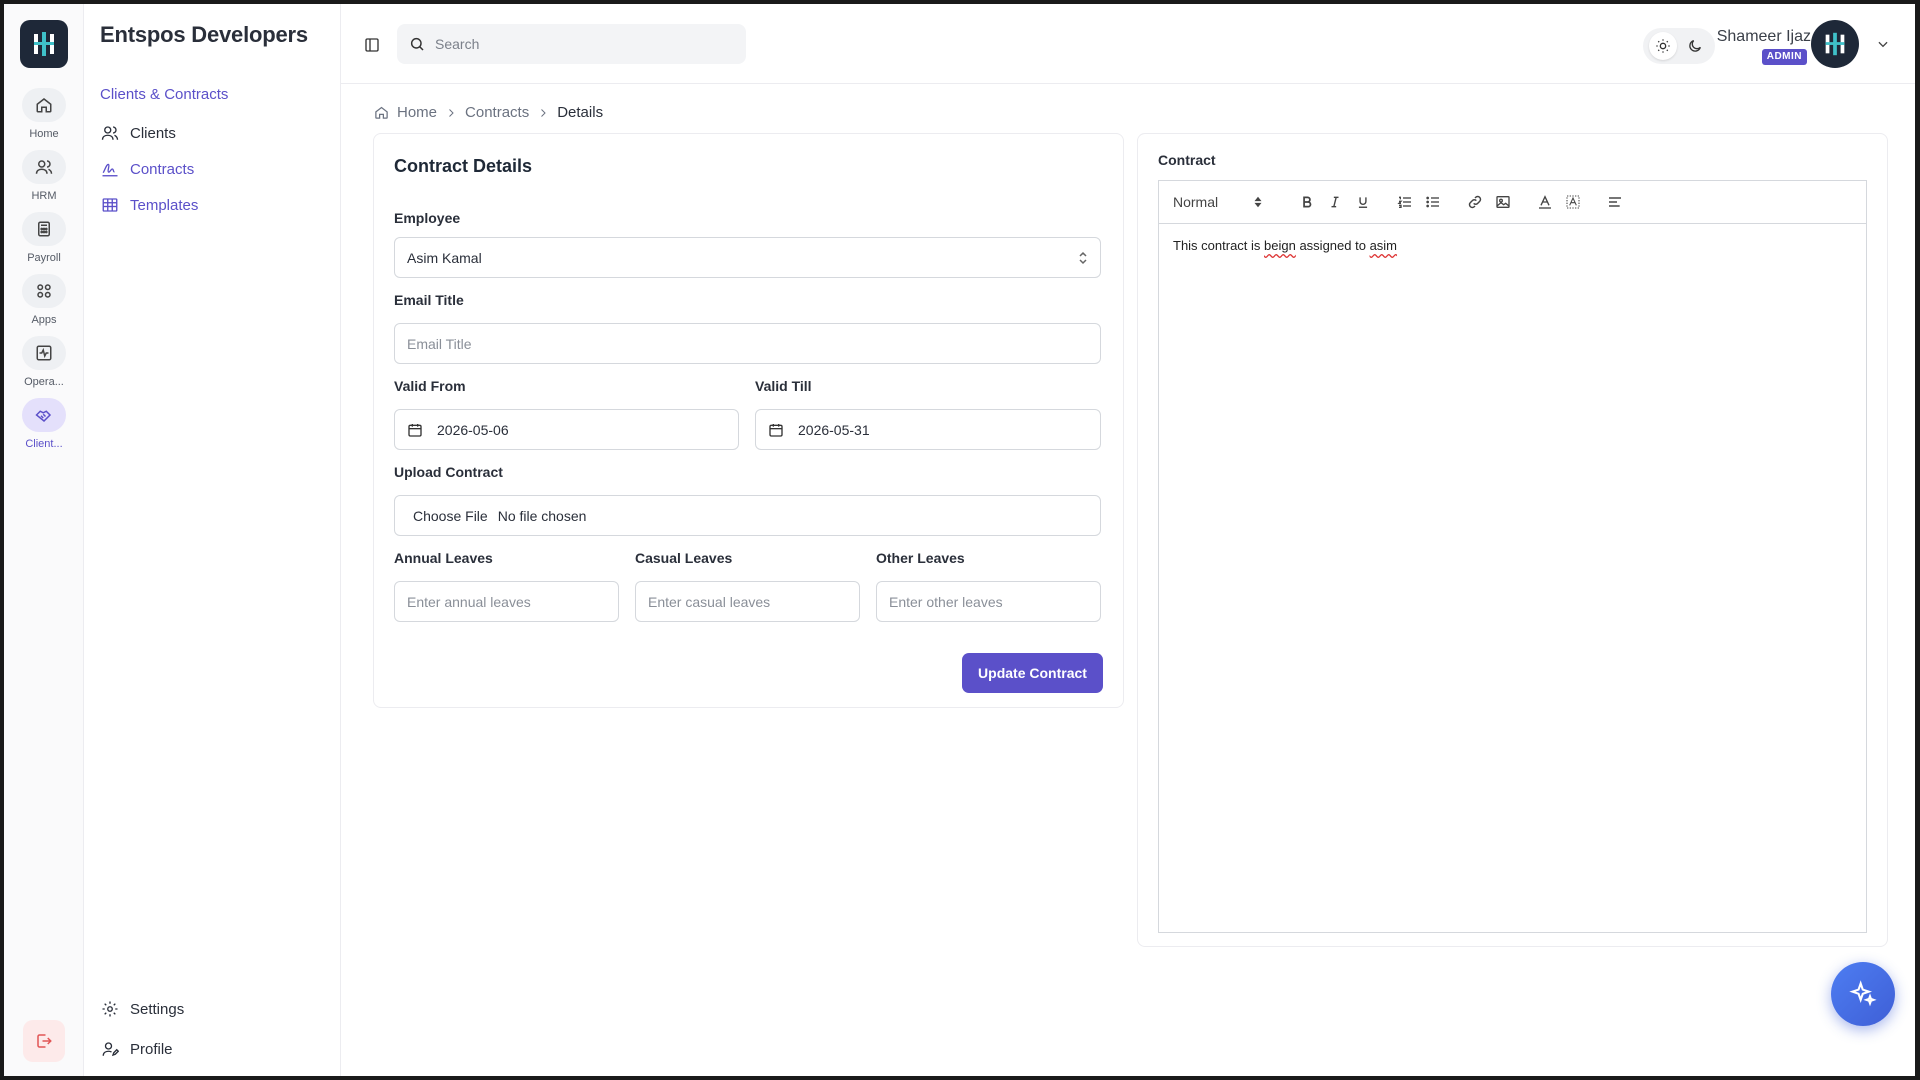 The height and width of the screenshot is (1080, 1920). What do you see at coordinates (473, 429) in the screenshot?
I see `valid-from-value: 2026-05-06` at bounding box center [473, 429].